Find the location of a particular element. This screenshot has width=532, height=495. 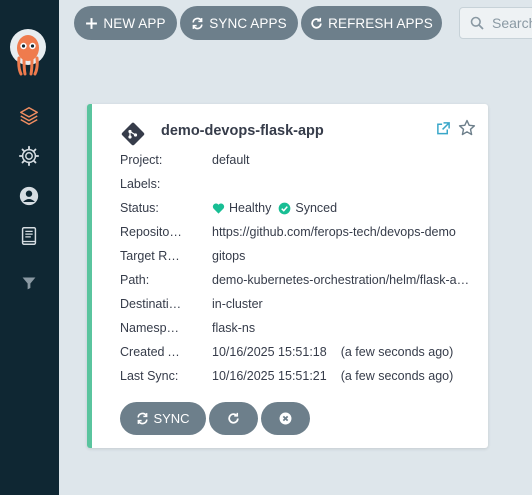

sync-label: SYNC is located at coordinates (171, 418).